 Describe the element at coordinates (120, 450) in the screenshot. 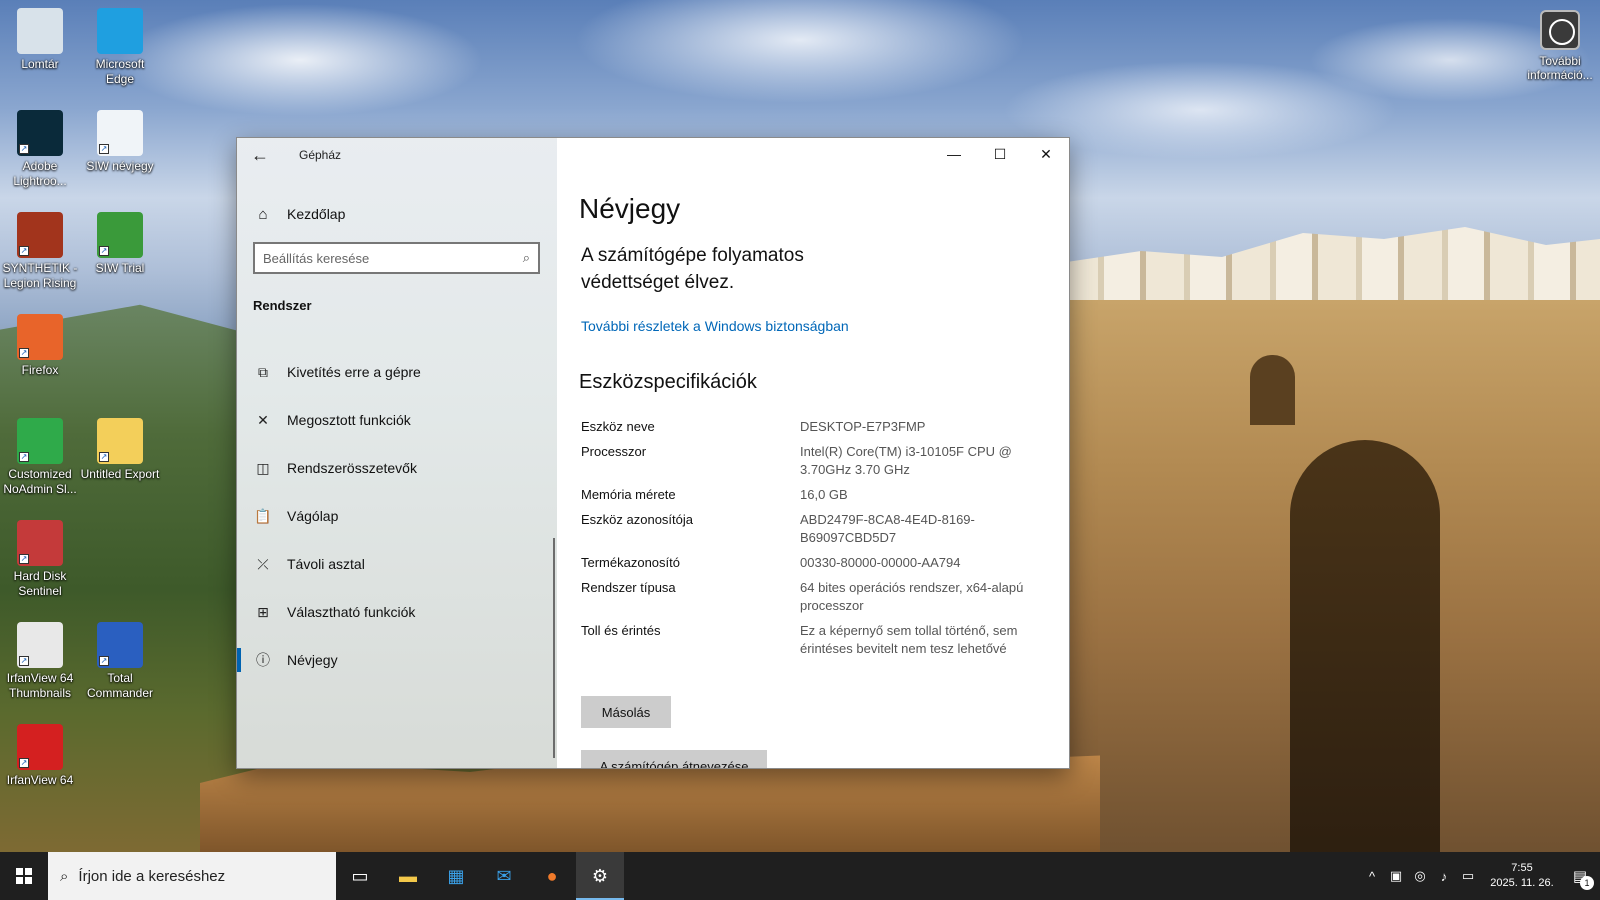

I see `desktop-icon: ↗ Untitled Export` at that location.